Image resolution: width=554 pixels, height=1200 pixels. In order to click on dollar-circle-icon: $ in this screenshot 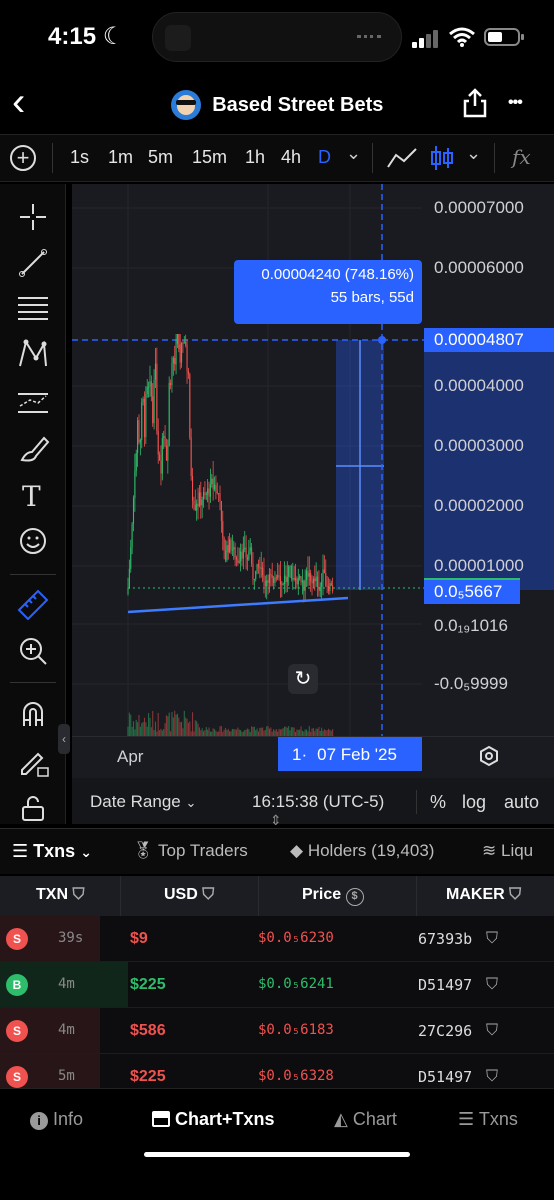, I will do `click(354, 897)`.